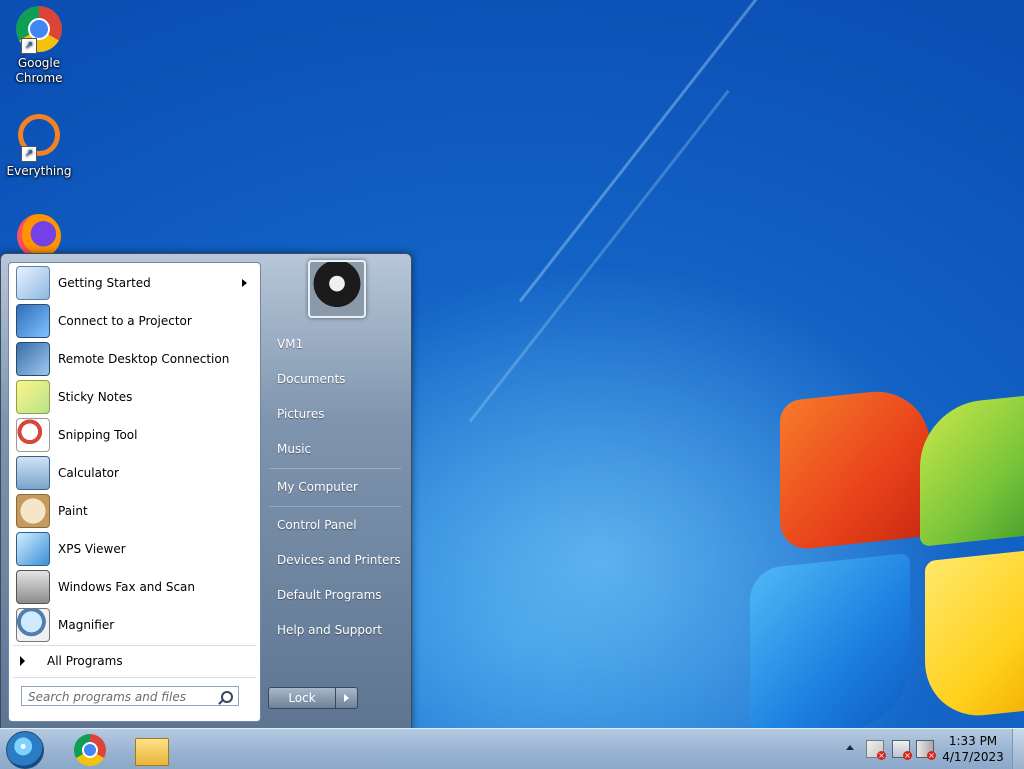 The width and height of the screenshot is (1024, 769). I want to click on chrome-icon, so click(90, 750).